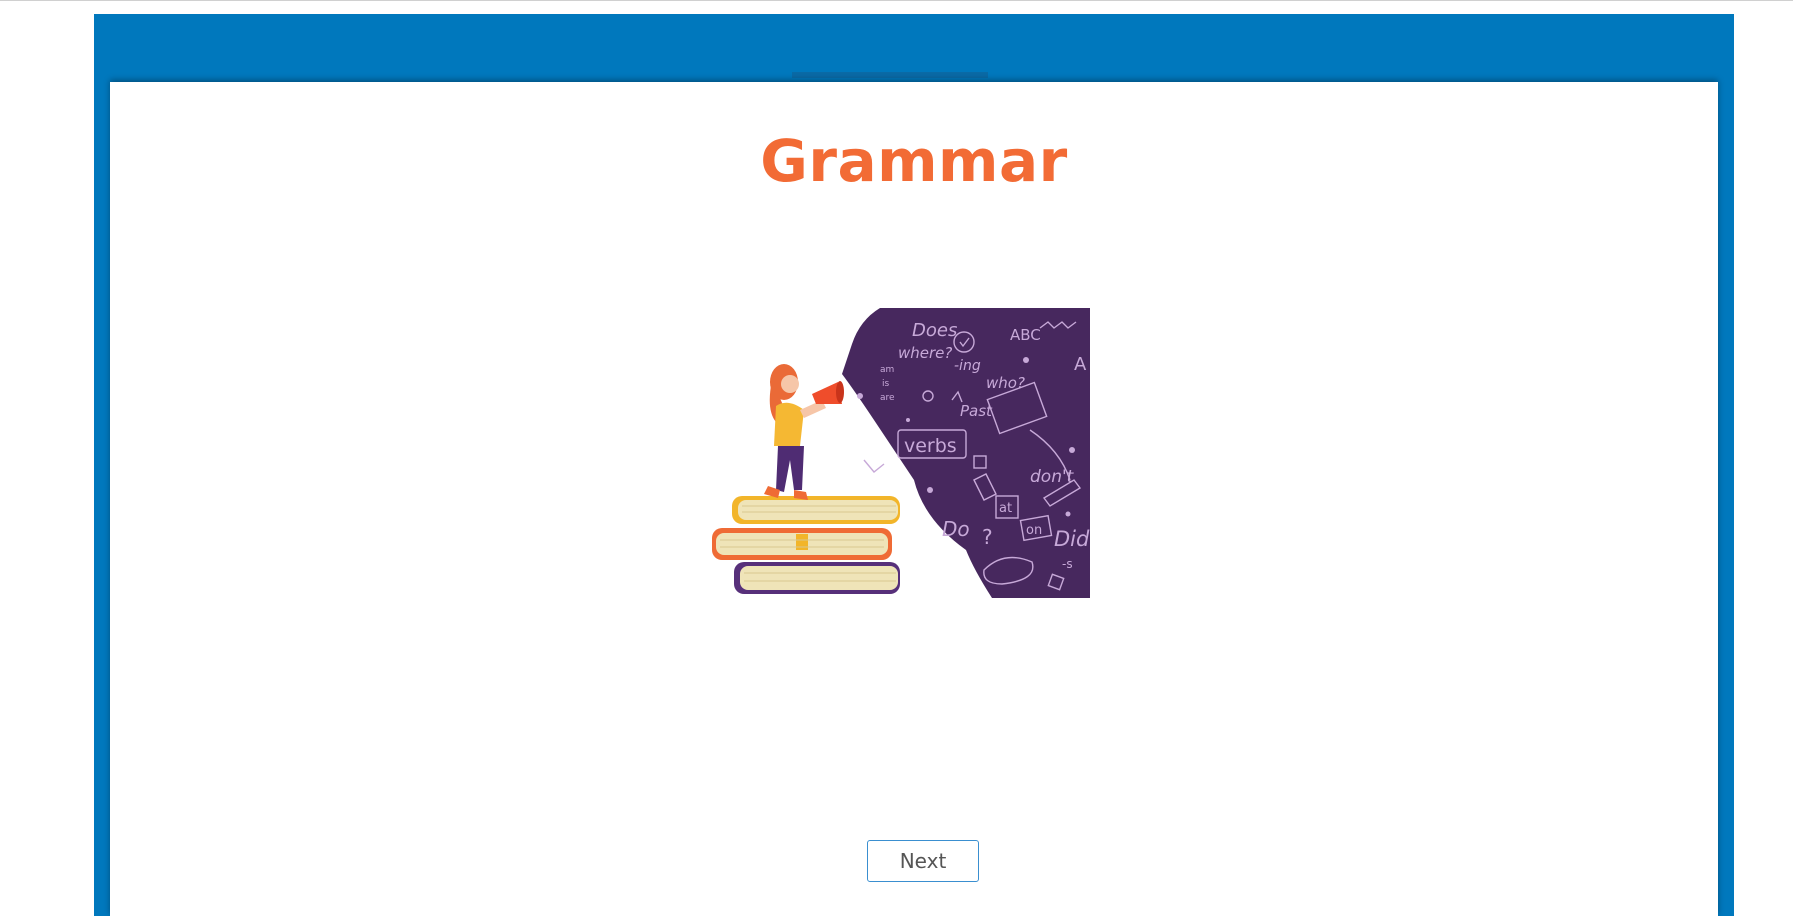  Describe the element at coordinates (1005, 508) in the screenshot. I see `doodle-word-at: at` at that location.